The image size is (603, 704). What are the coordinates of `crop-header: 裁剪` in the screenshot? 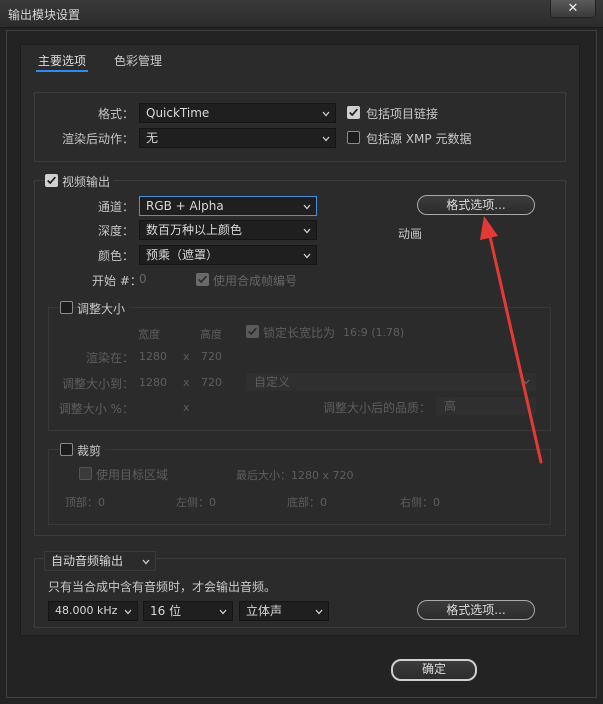 It's located at (91, 450).